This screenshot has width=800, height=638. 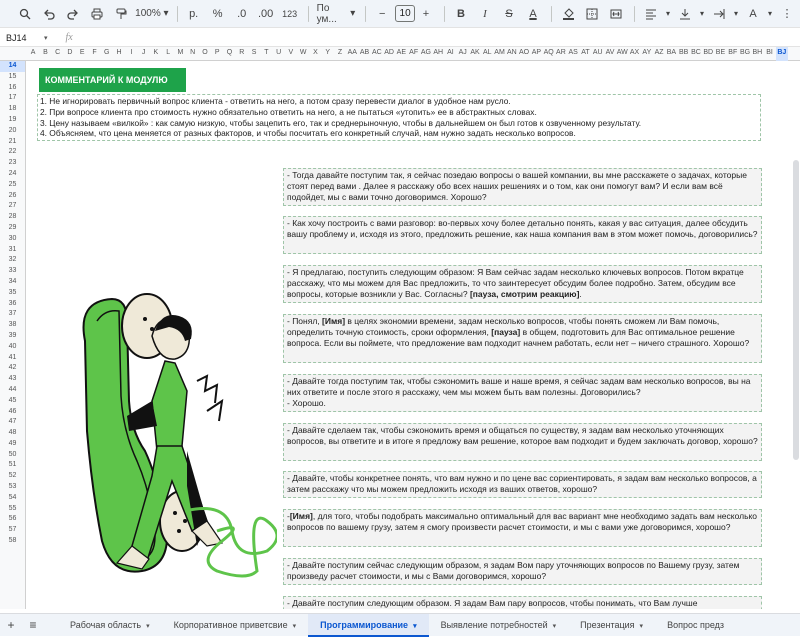 What do you see at coordinates (13, 54) in the screenshot?
I see `select-all-corner` at bounding box center [13, 54].